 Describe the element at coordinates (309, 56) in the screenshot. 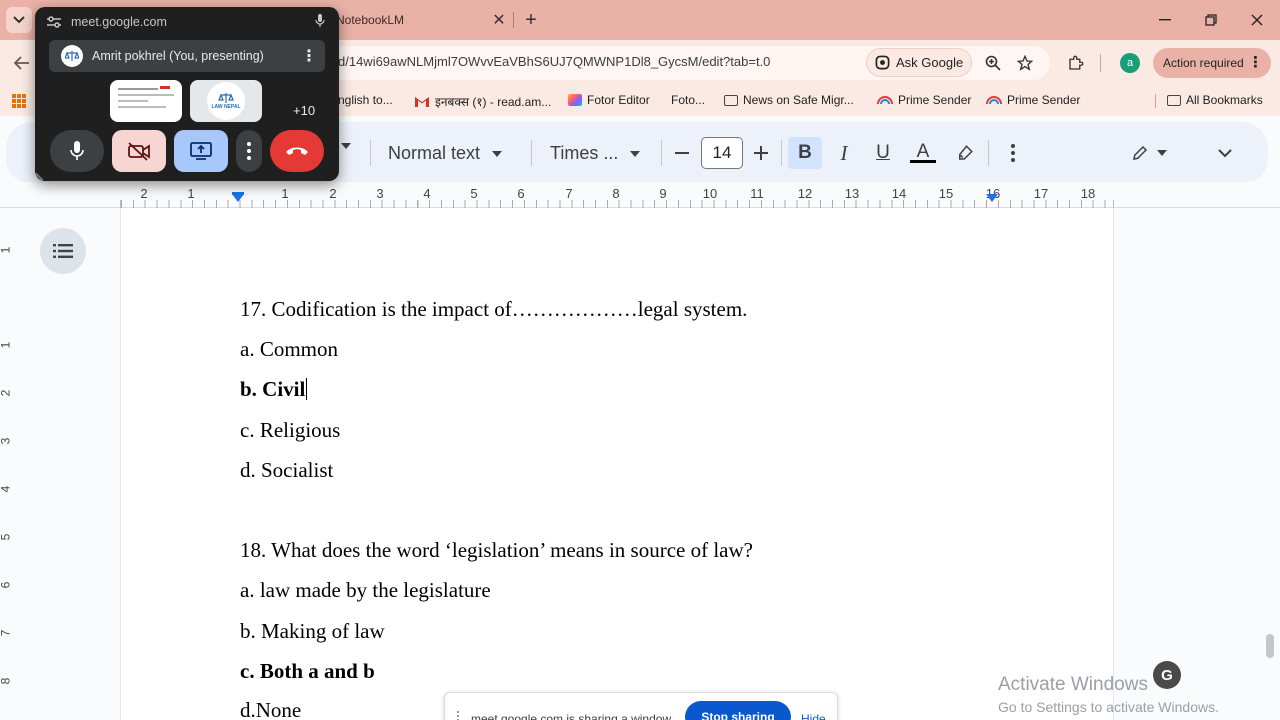

I see `more-vert-icon: ⋮` at that location.